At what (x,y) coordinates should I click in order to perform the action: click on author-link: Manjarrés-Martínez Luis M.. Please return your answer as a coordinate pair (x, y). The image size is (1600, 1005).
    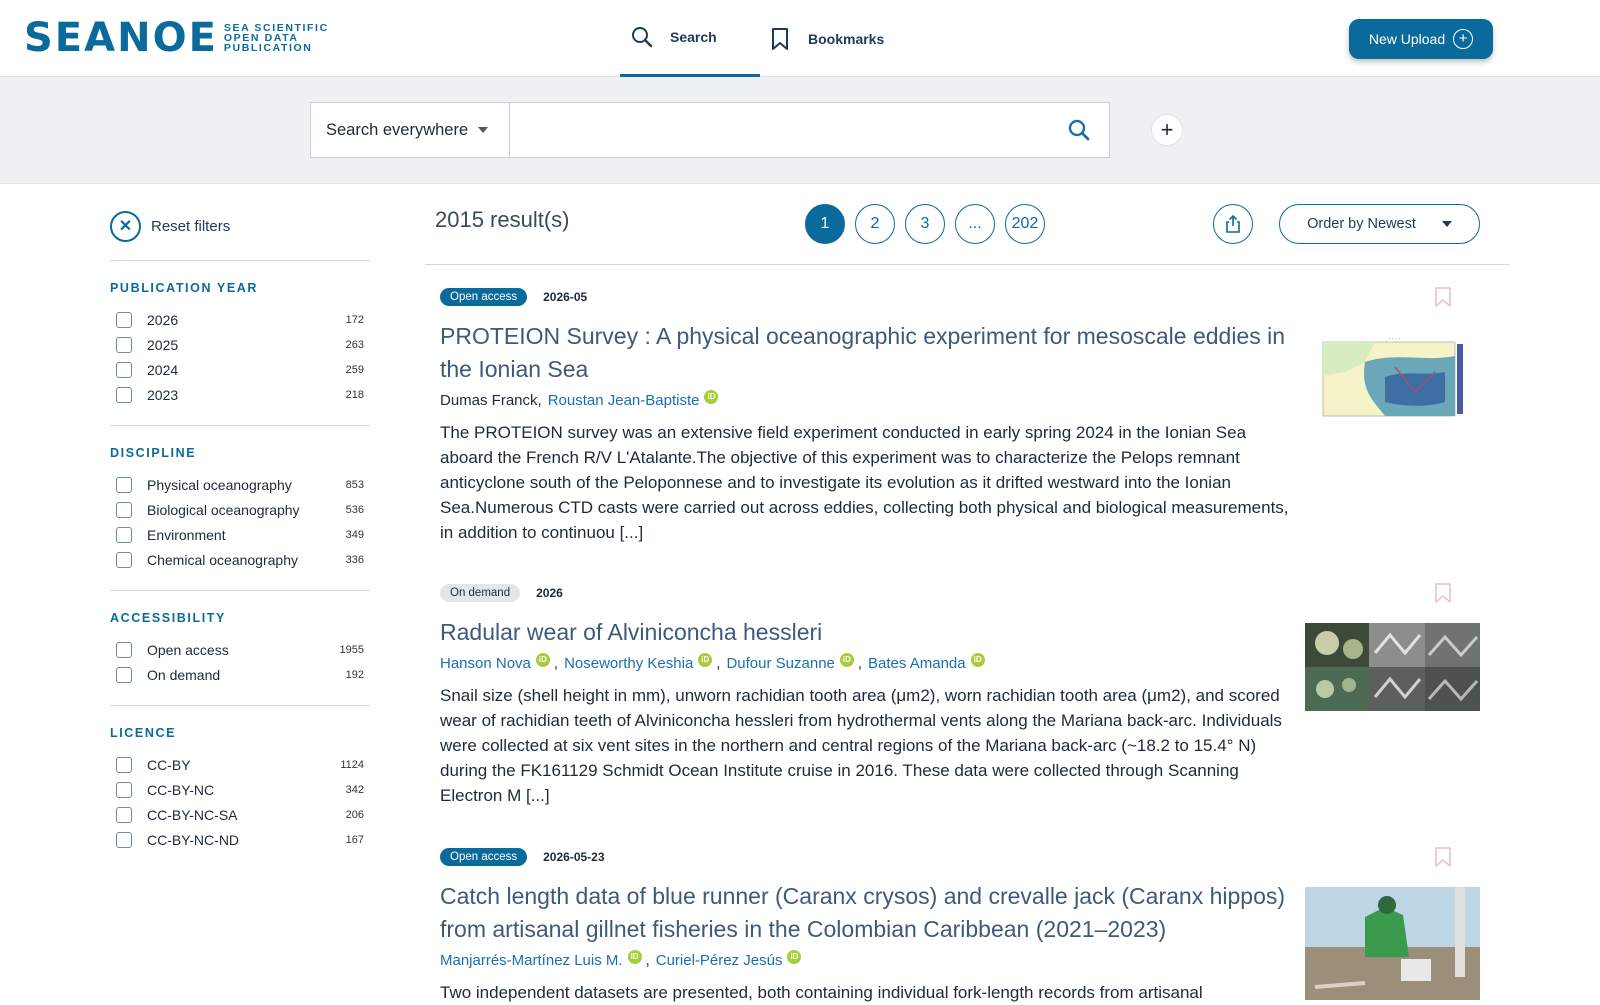
    Looking at the image, I should click on (531, 961).